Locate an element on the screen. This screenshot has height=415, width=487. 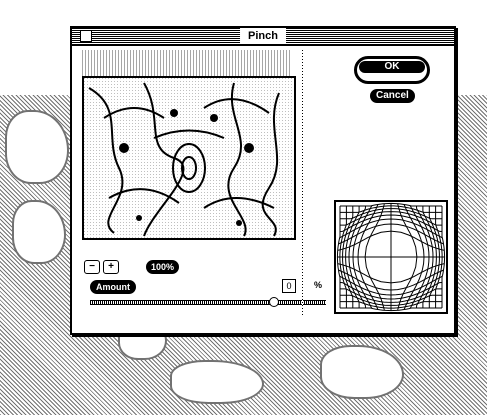
pinch-grid-preview is located at coordinates (391, 257).